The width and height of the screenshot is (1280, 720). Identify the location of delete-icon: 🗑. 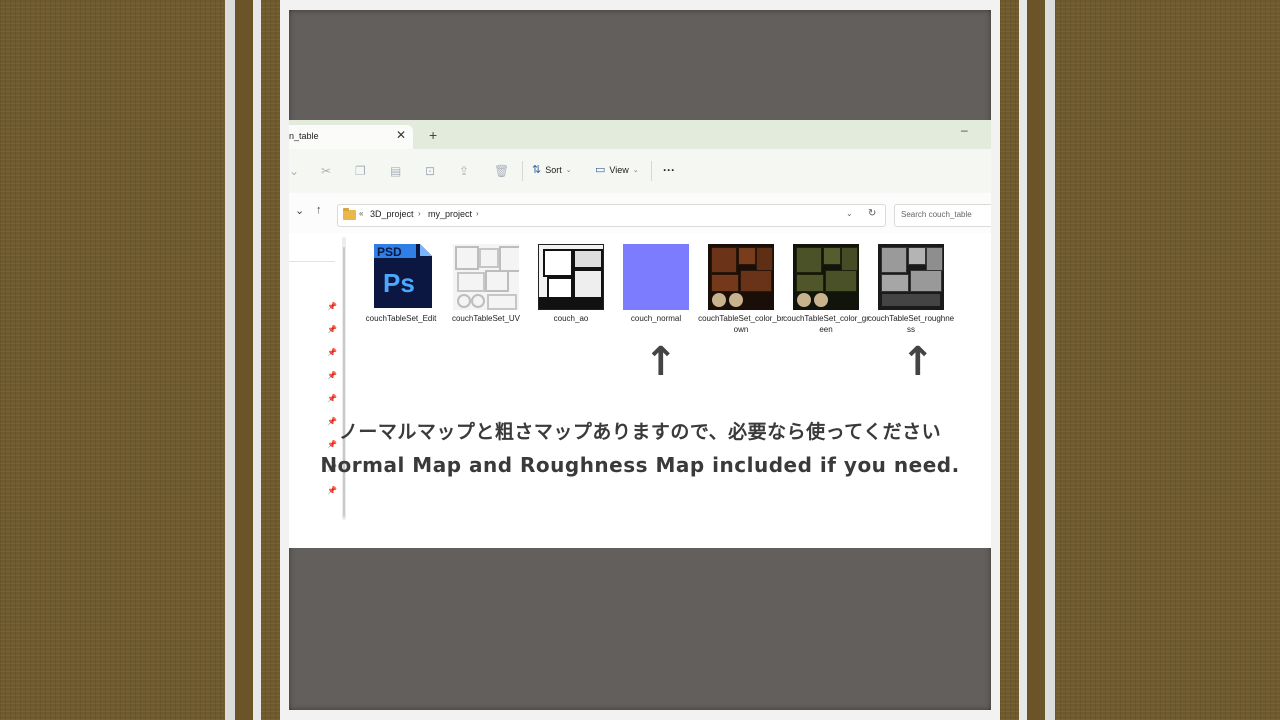
(501, 171).